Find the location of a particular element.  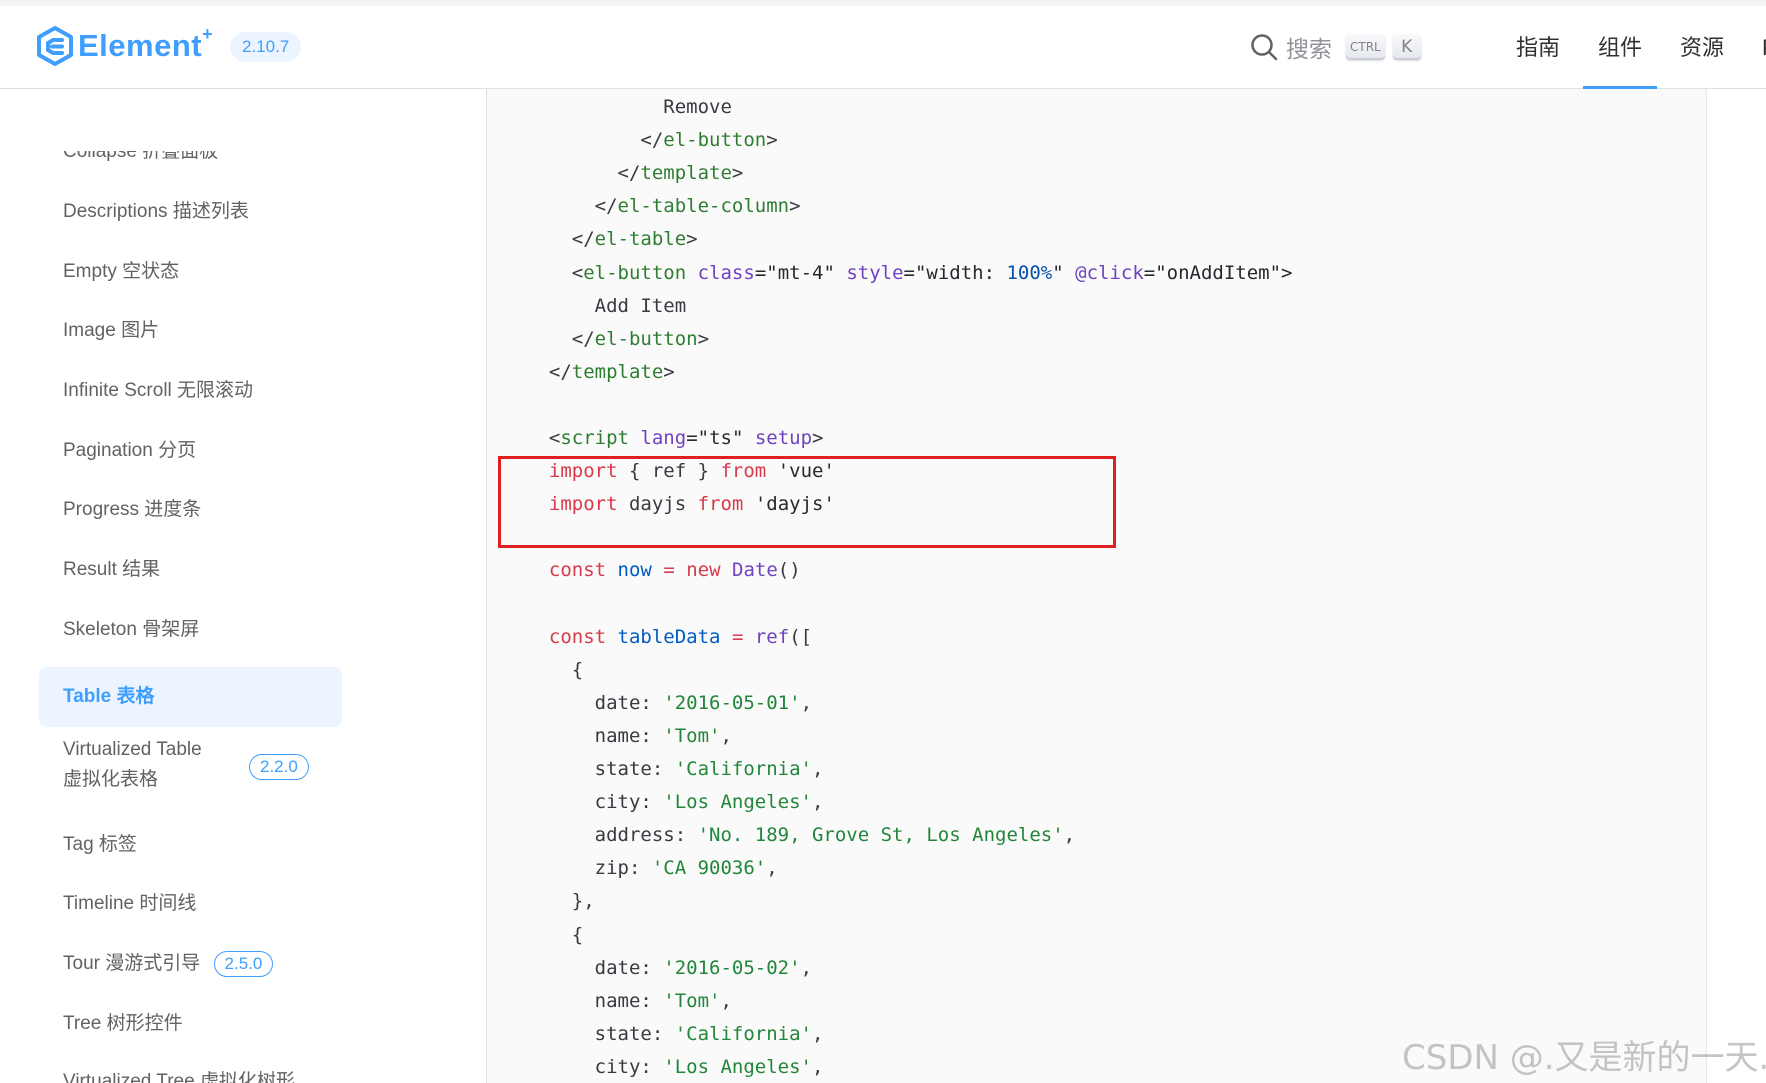

code-line: const tableData = ref([ is located at coordinates (669, 637).